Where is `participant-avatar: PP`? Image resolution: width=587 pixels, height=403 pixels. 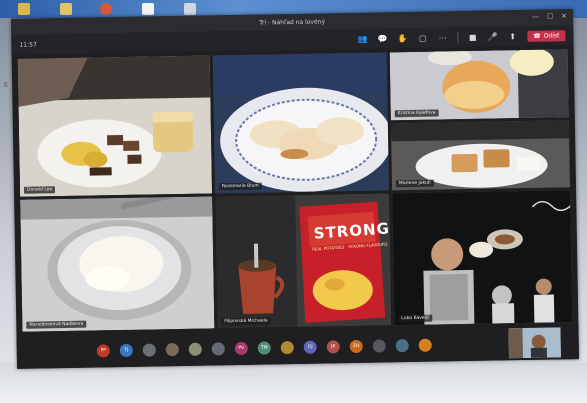
participant-avatar: PP is located at coordinates (103, 350).